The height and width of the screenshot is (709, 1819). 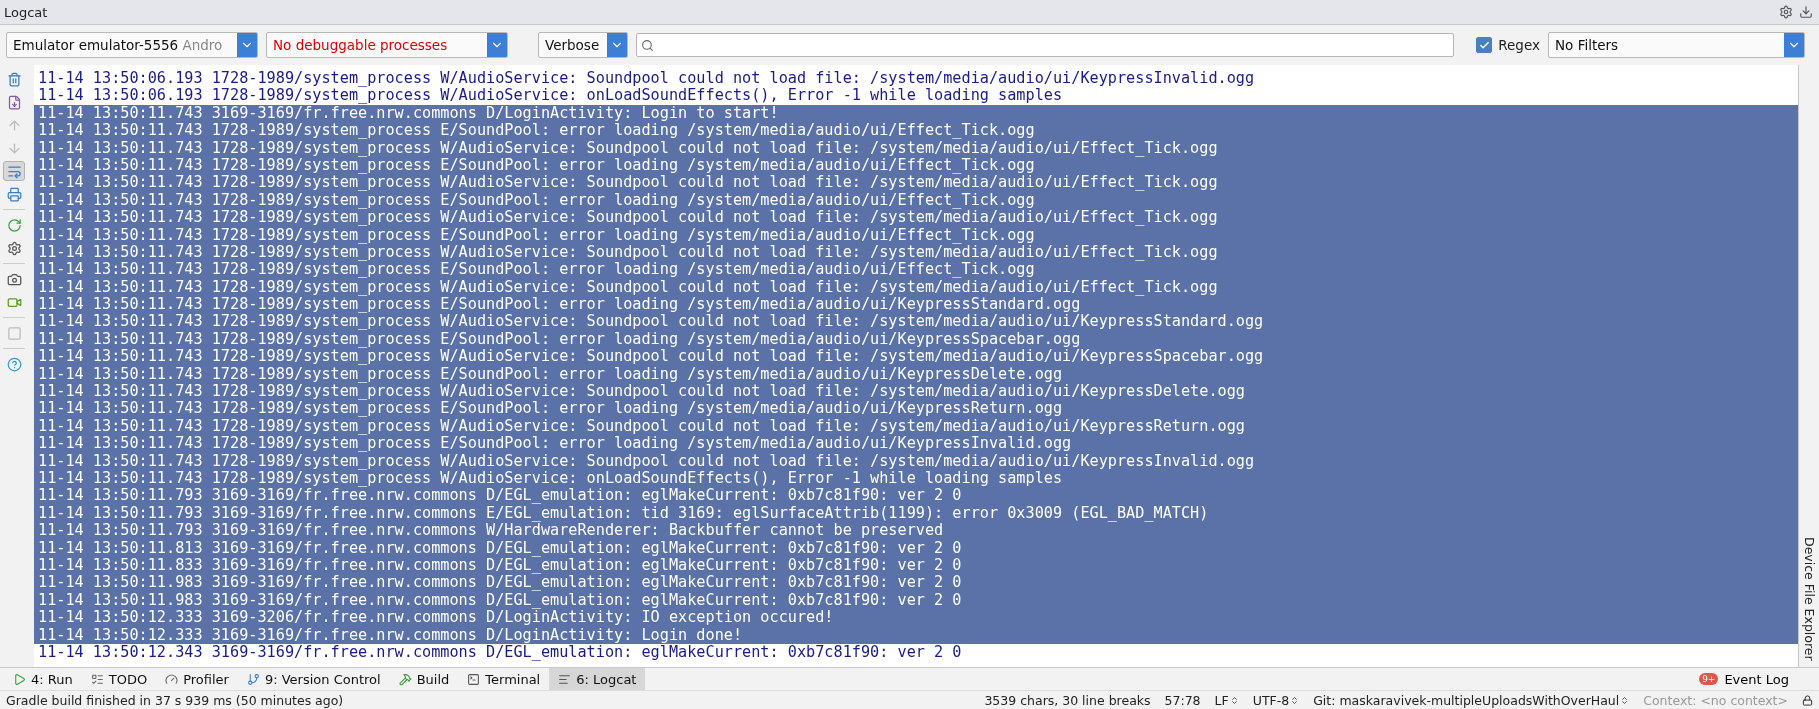 I want to click on help-icon, so click(x=14, y=364).